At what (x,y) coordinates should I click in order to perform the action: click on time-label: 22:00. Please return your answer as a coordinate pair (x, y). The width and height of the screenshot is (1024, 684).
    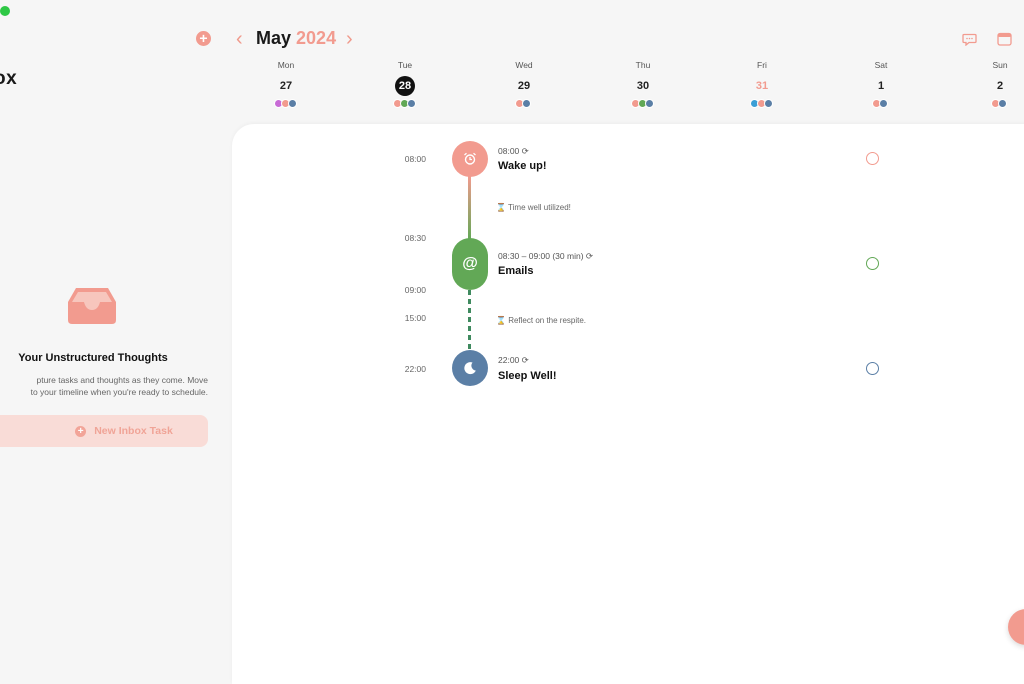
    Looking at the image, I should click on (415, 369).